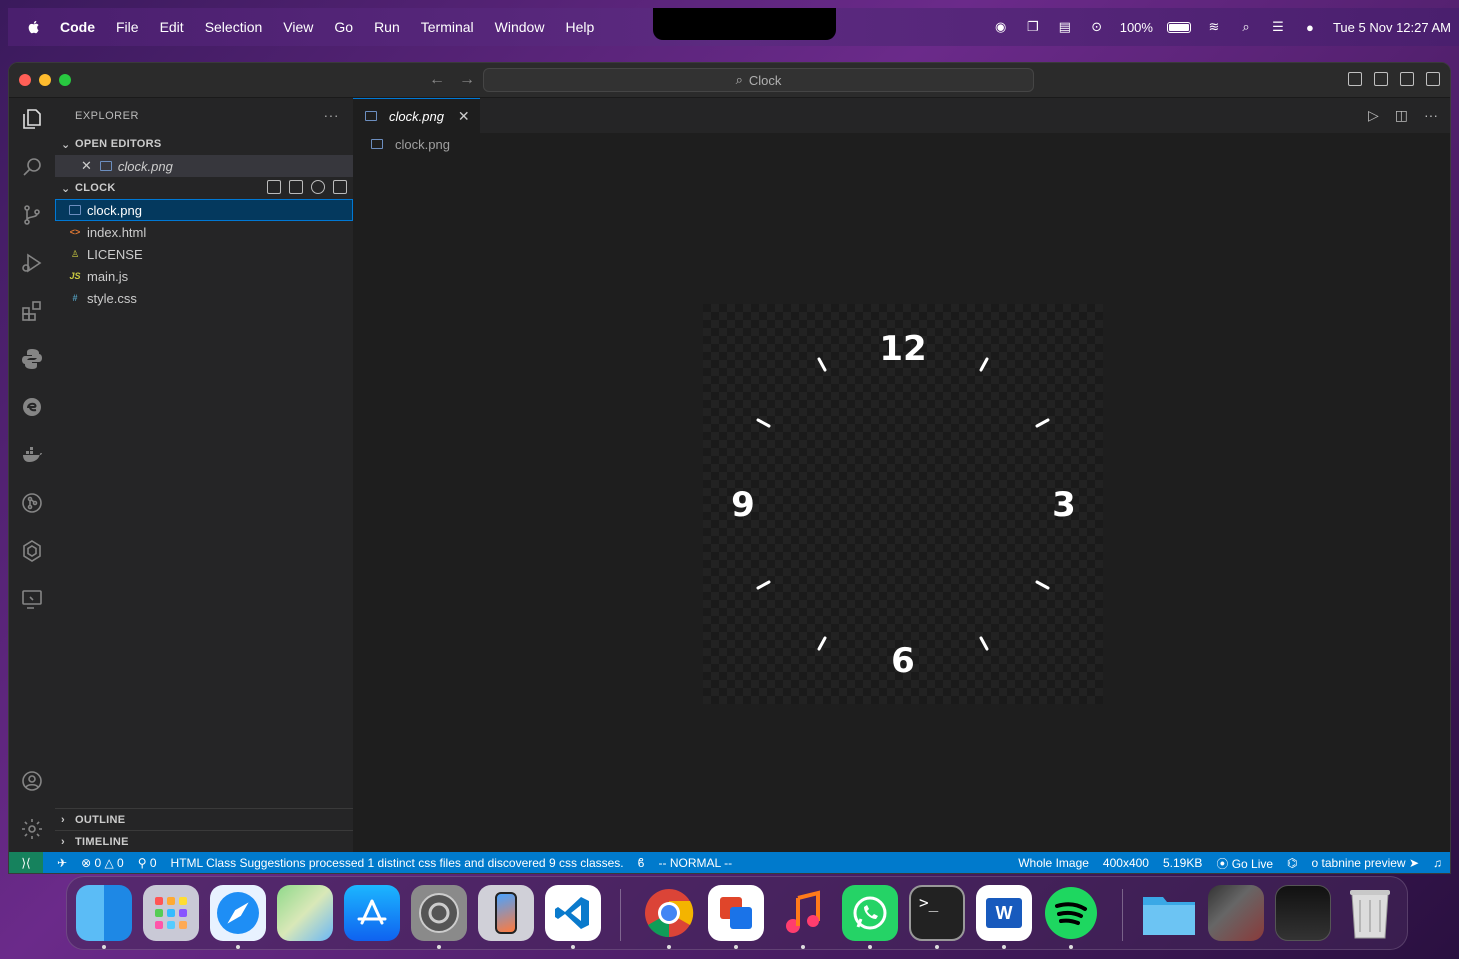  What do you see at coordinates (204, 841) in the screenshot?
I see `timeline-header: › TIMELINE` at bounding box center [204, 841].